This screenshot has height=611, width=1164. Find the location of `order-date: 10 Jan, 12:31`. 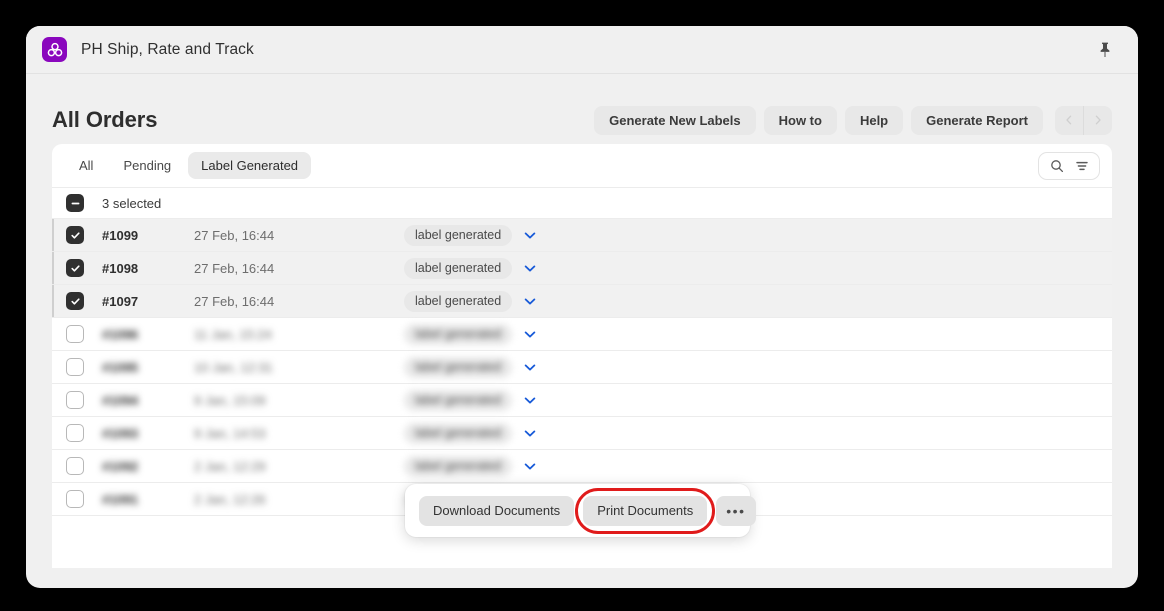

order-date: 10 Jan, 12:31 is located at coordinates (233, 367).